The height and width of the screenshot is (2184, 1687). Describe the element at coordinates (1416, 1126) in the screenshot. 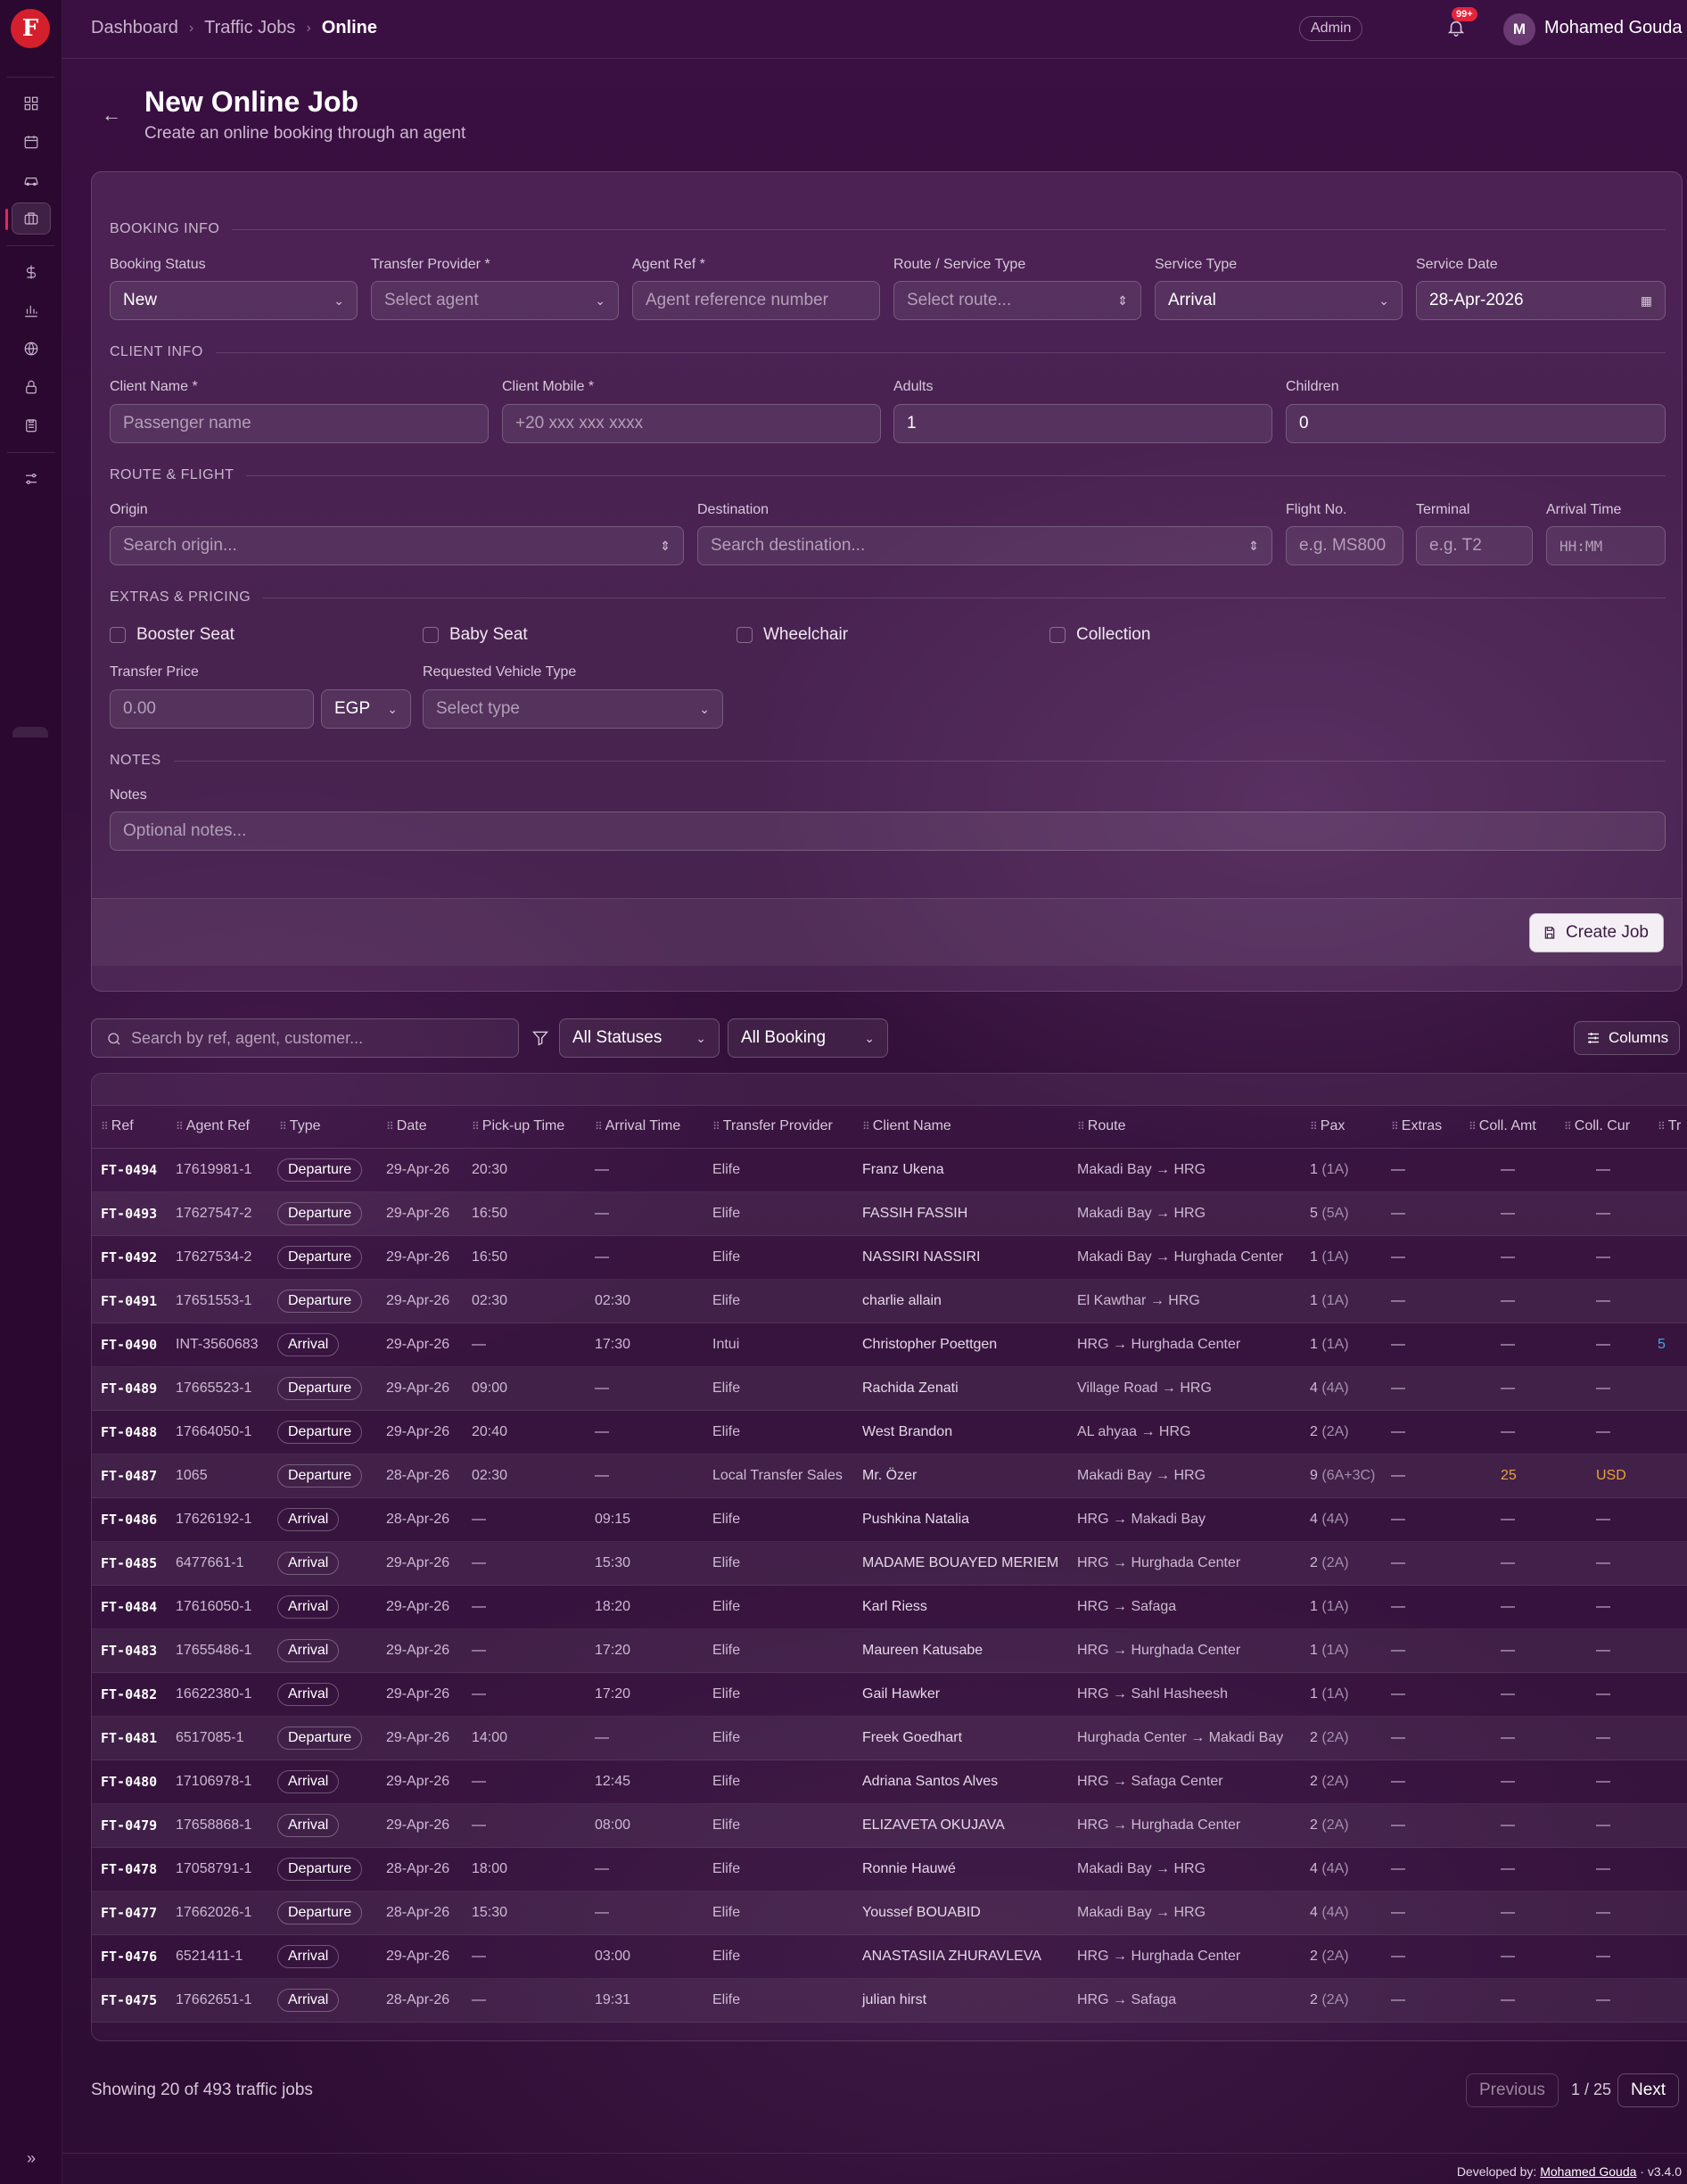

I see `column-header: ⠿ Extras` at that location.